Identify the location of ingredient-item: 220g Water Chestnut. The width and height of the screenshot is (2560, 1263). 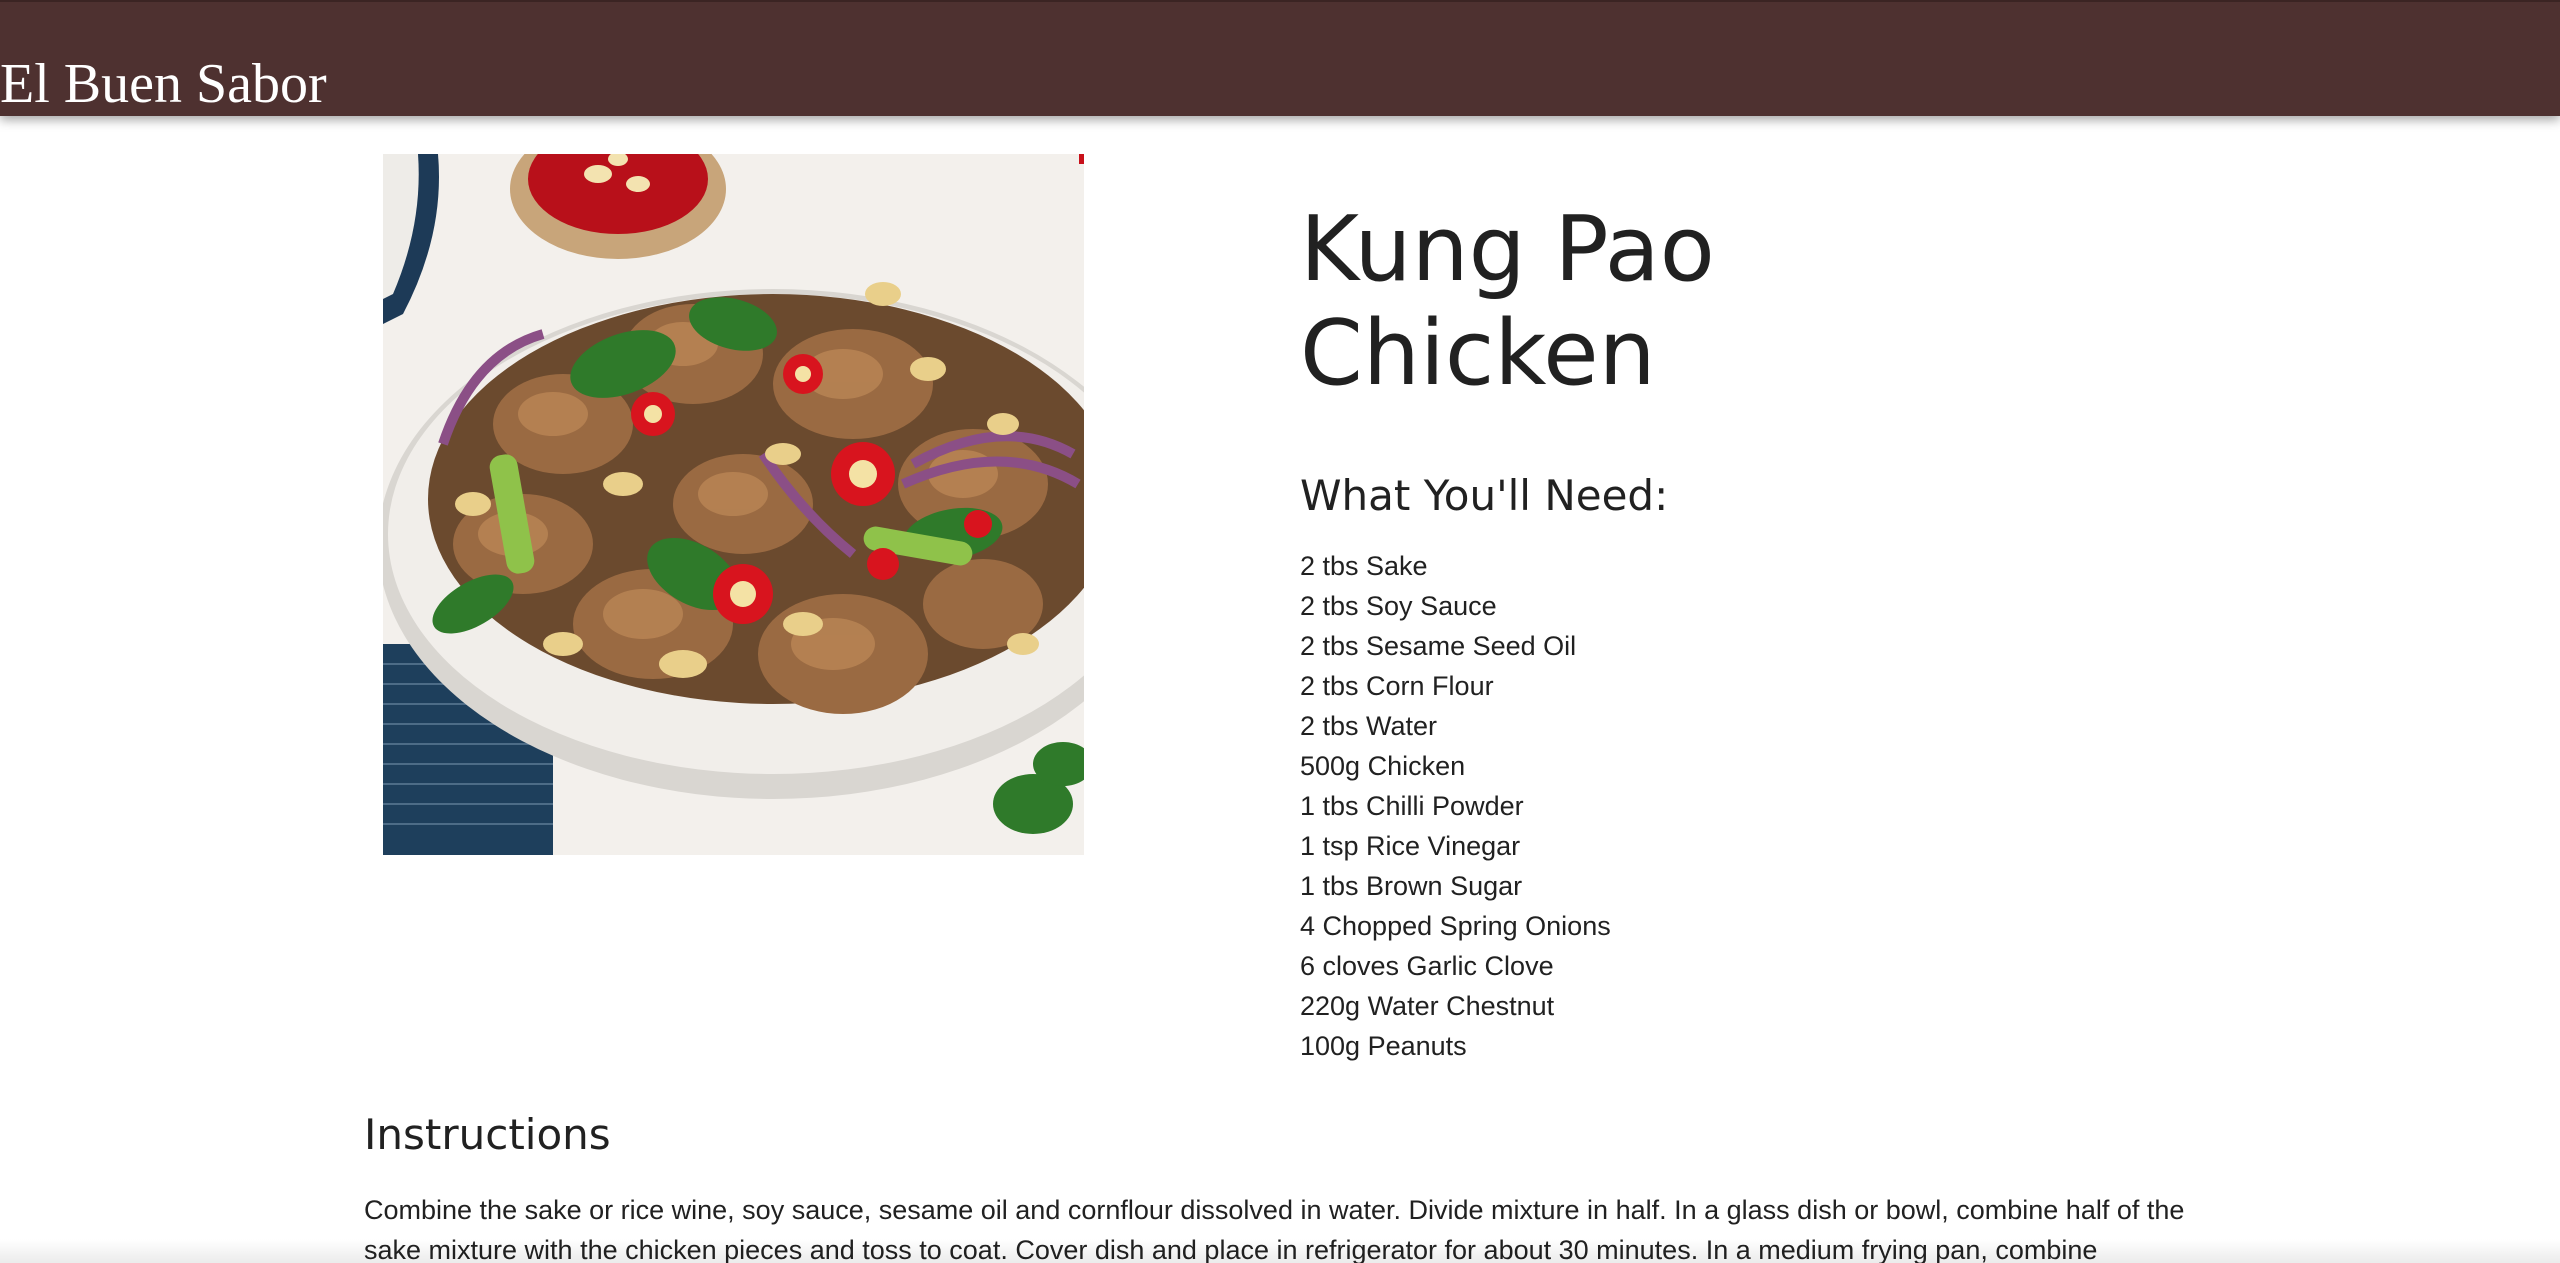
(1427, 1006).